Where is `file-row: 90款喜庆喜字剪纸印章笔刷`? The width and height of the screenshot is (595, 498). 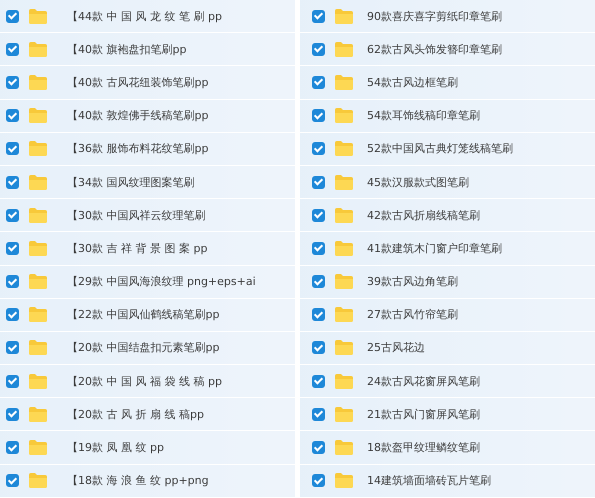
file-row: 90款喜庆喜字剪纸印章笔刷 is located at coordinates (447, 17).